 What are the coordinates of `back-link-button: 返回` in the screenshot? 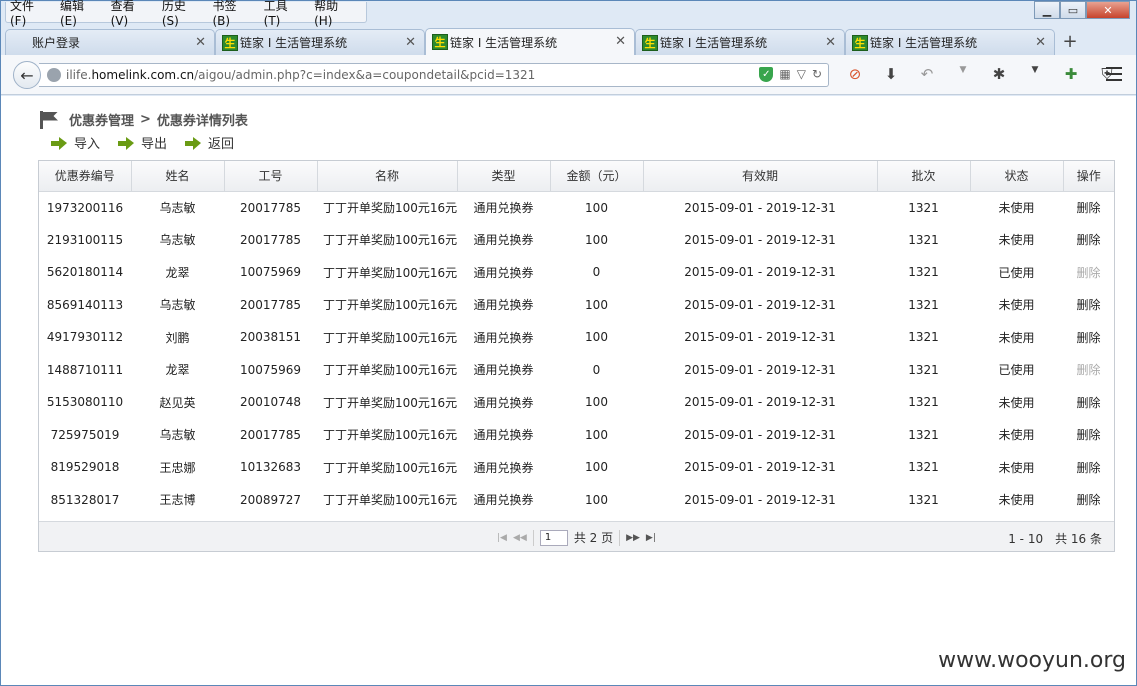 It's located at (209, 142).